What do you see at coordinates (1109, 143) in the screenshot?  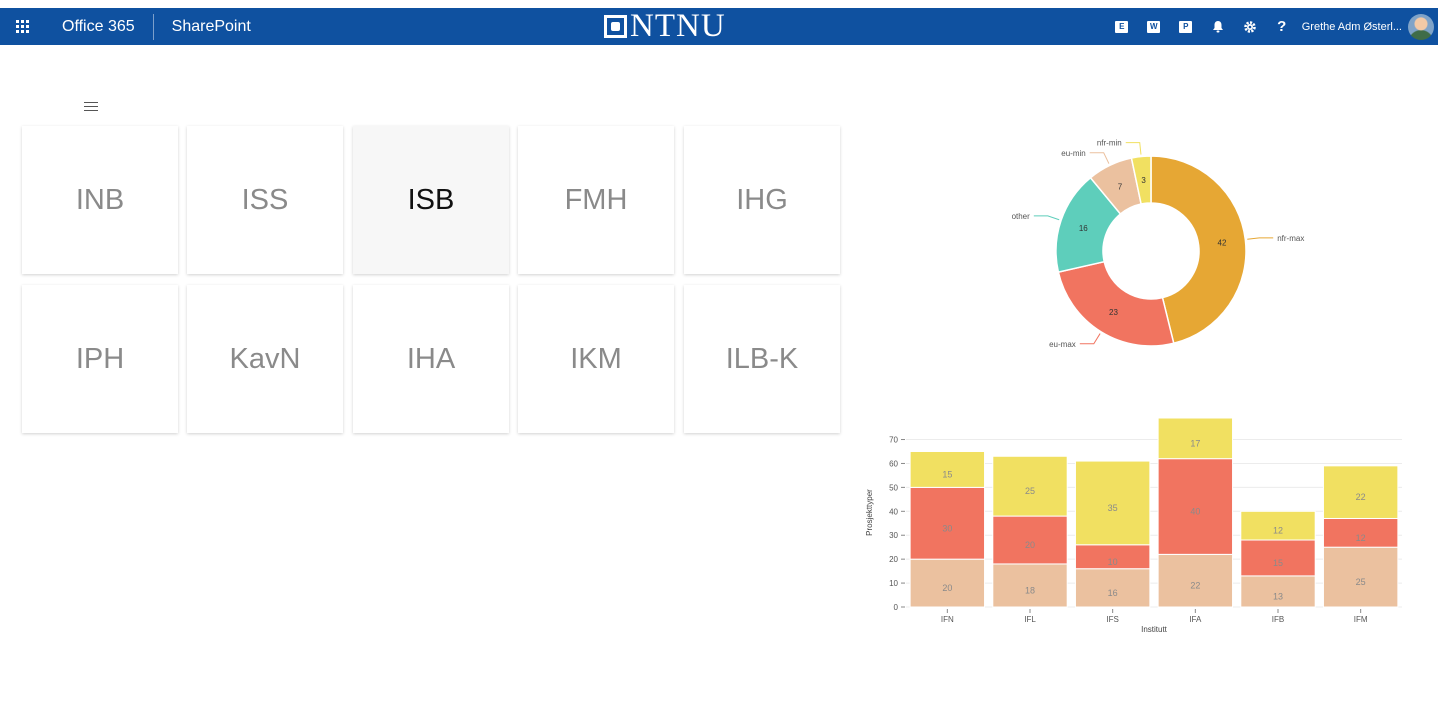 I see `donut-category-label: nfr-min` at bounding box center [1109, 143].